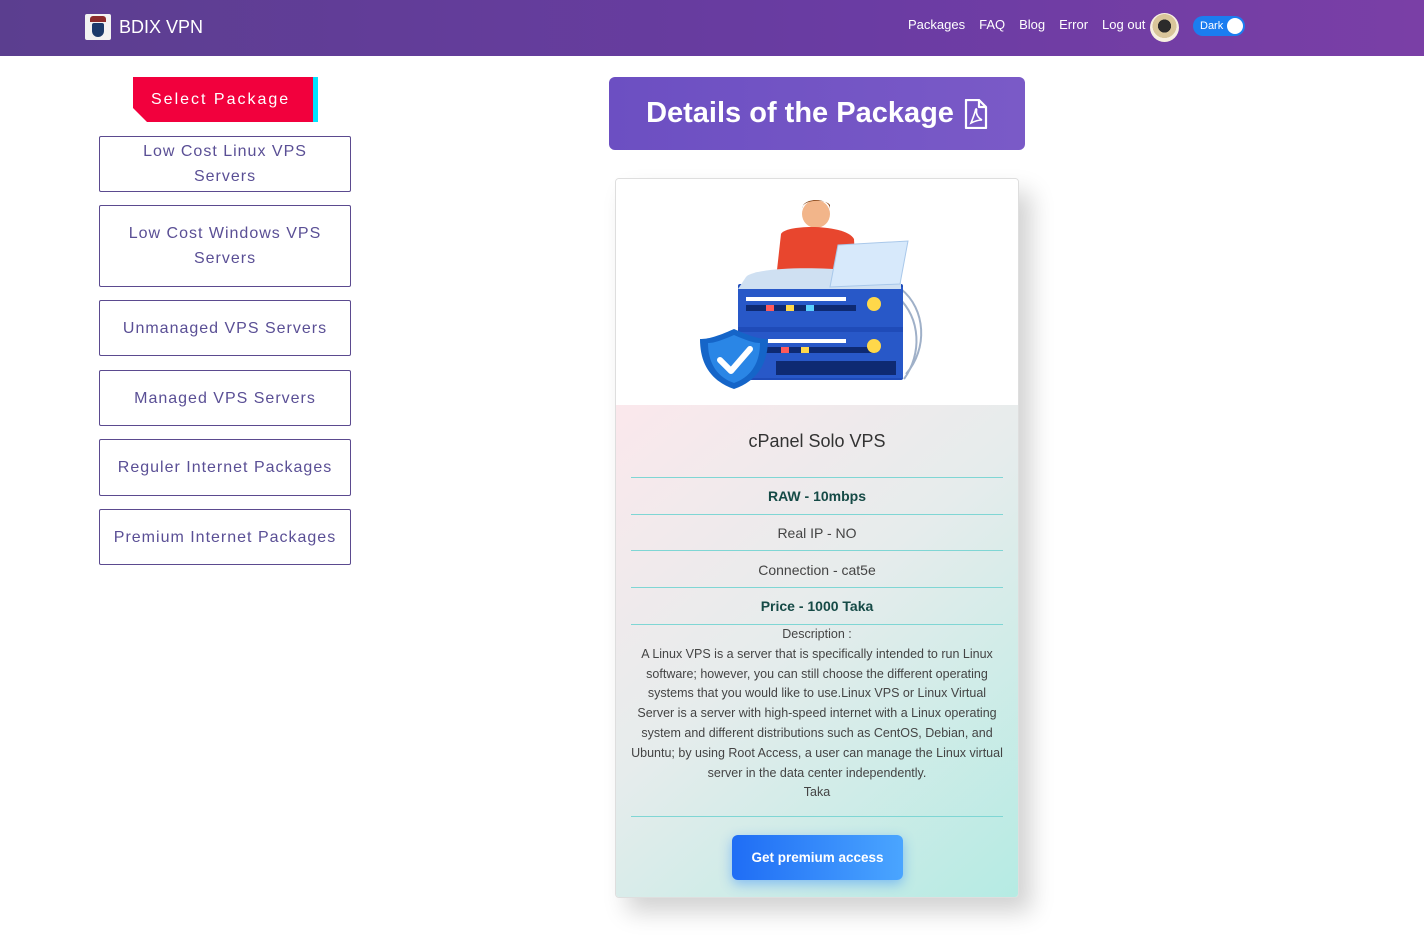  I want to click on brand-name: BDIX VPN, so click(161, 27).